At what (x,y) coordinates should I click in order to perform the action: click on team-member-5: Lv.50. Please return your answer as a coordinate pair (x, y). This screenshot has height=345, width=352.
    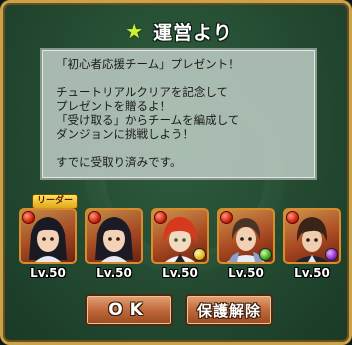
    Looking at the image, I should click on (312, 244).